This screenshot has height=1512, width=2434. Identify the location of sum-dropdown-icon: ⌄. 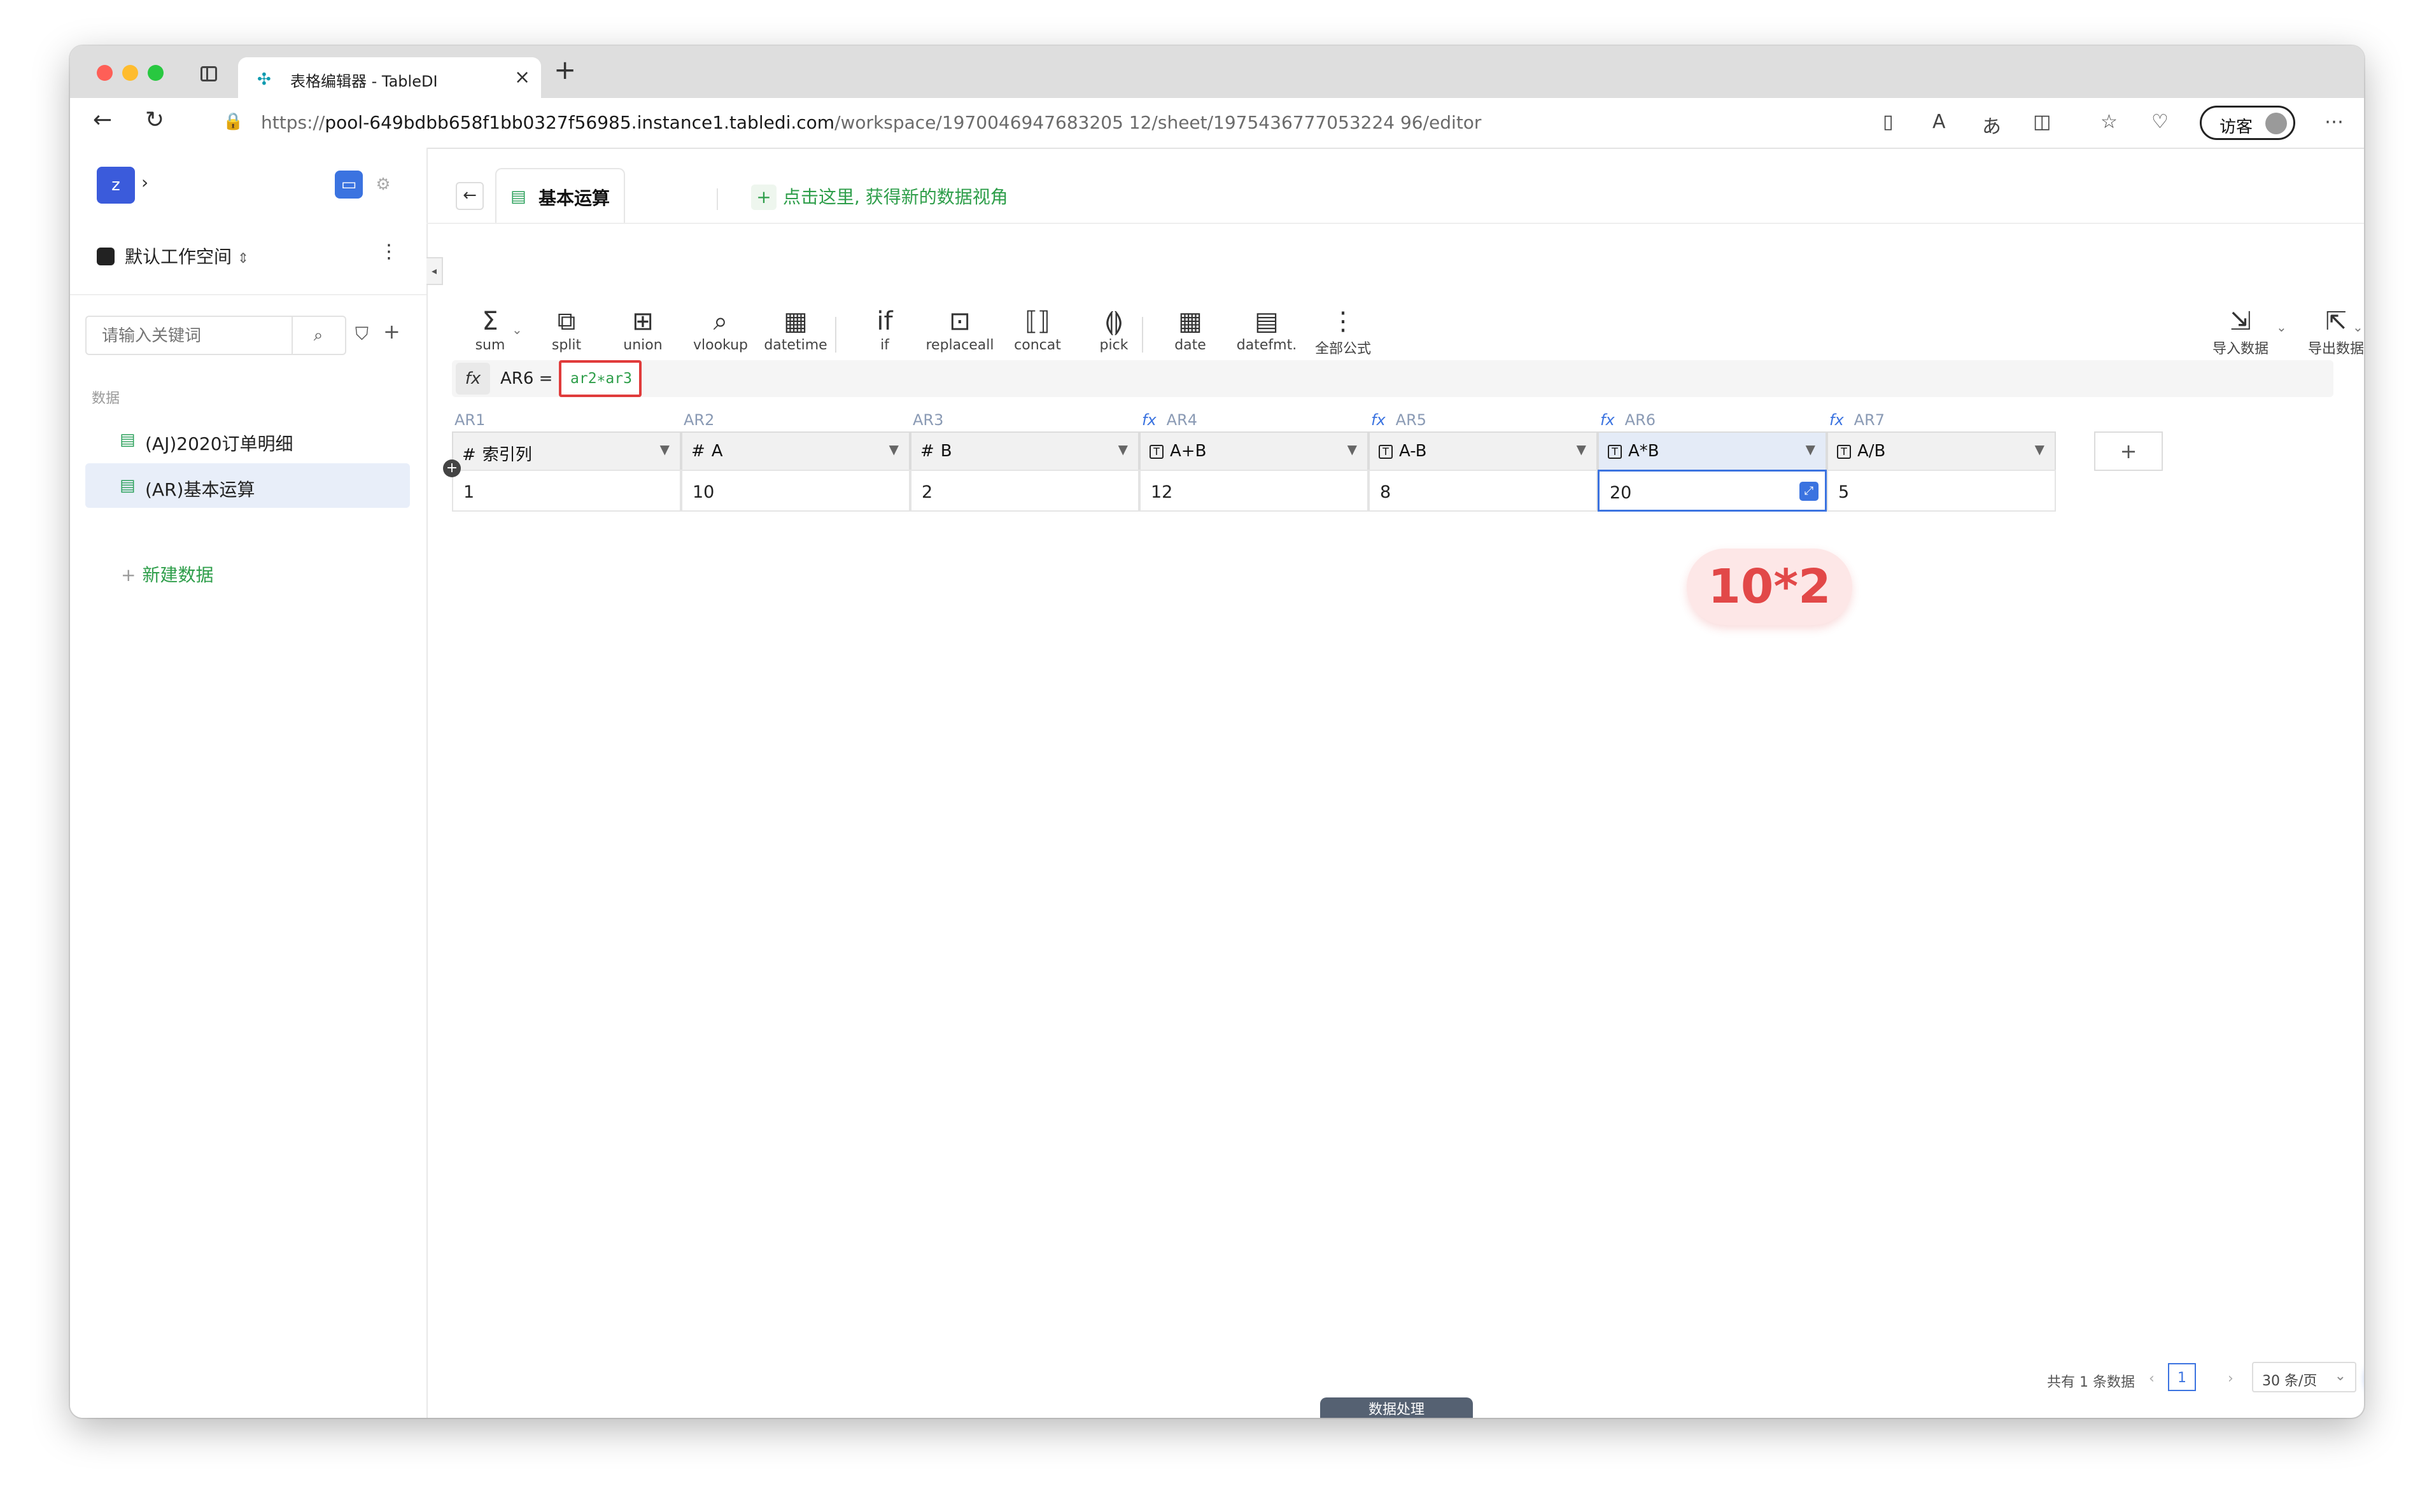
(517, 329).